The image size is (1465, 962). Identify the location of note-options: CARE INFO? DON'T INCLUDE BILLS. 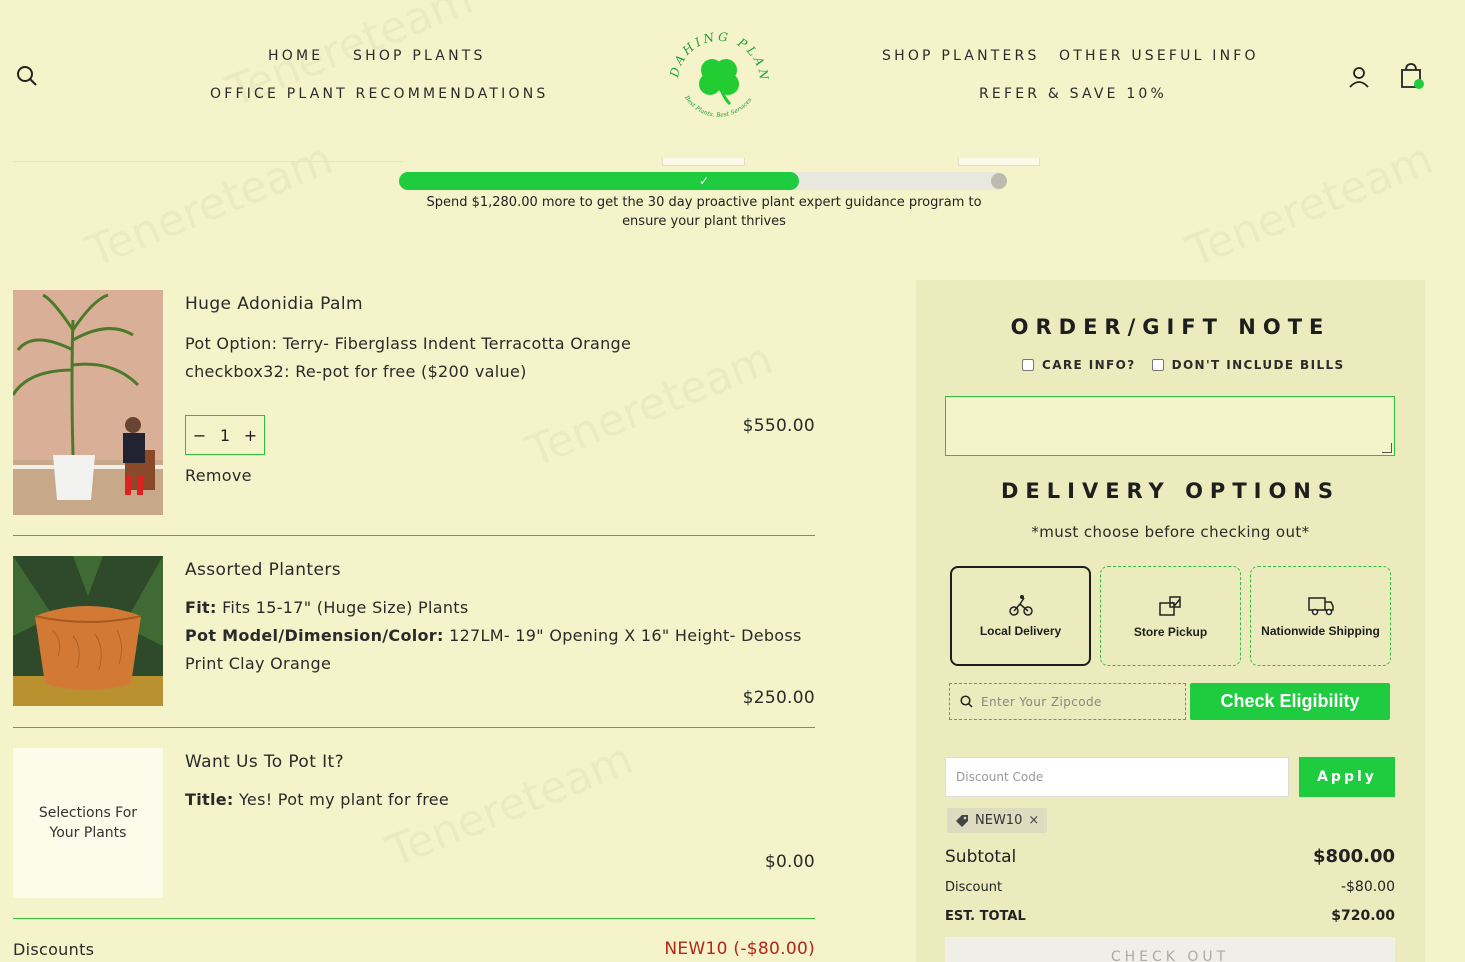
(1183, 365).